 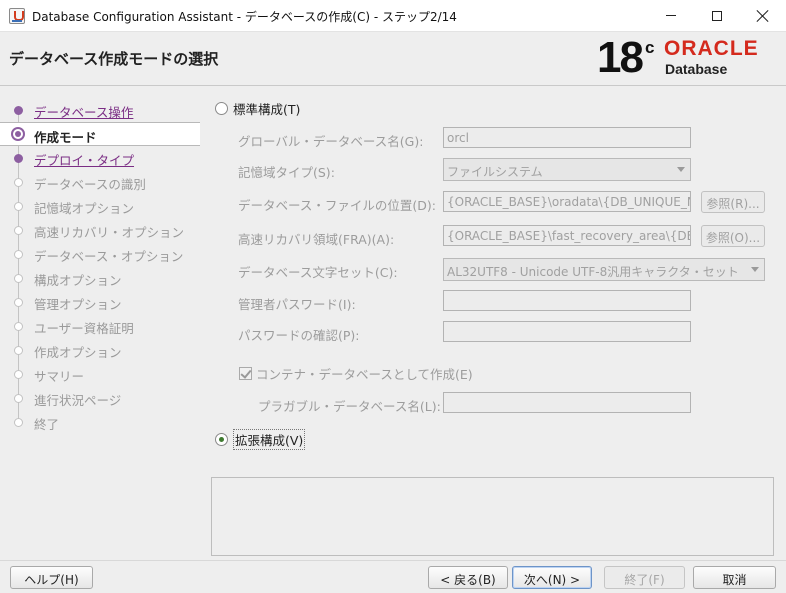 What do you see at coordinates (650, 47) in the screenshot?
I see `brand-version-suffix: c` at bounding box center [650, 47].